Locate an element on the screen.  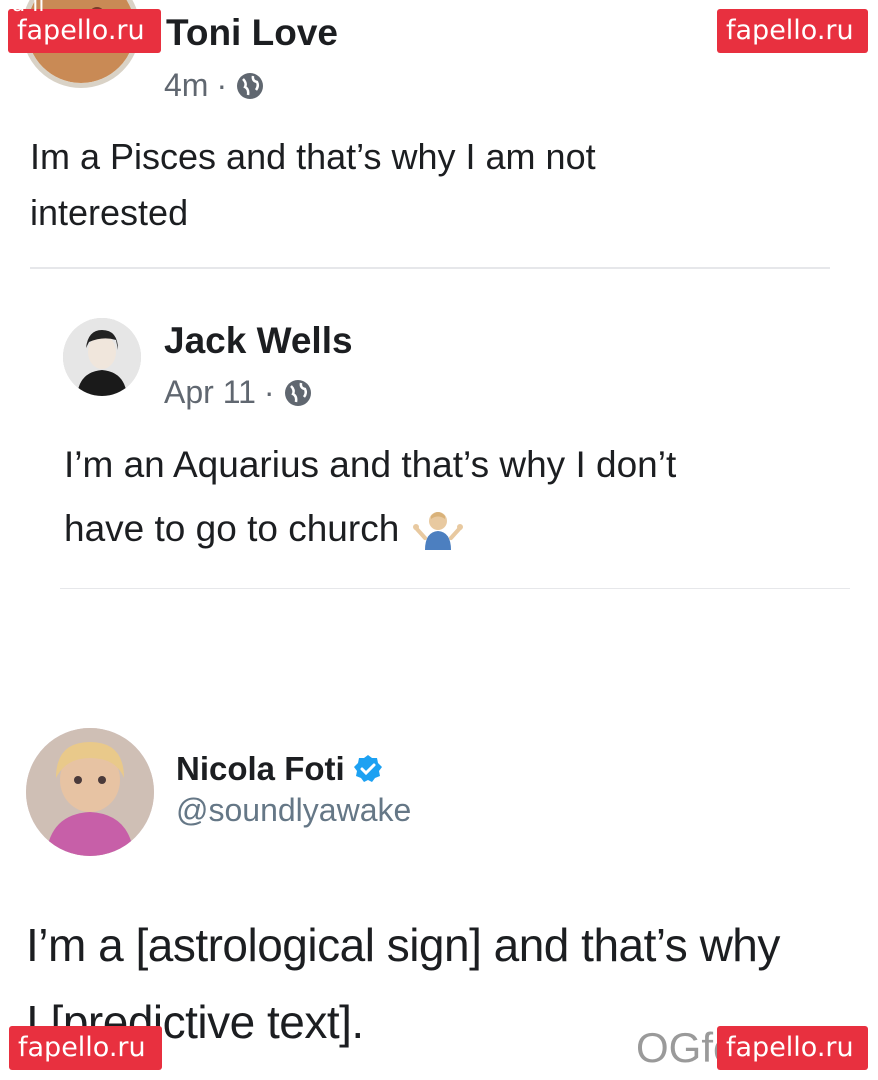
post-text-line-with-emoji: have to go to church is located at coordinates (264, 529).